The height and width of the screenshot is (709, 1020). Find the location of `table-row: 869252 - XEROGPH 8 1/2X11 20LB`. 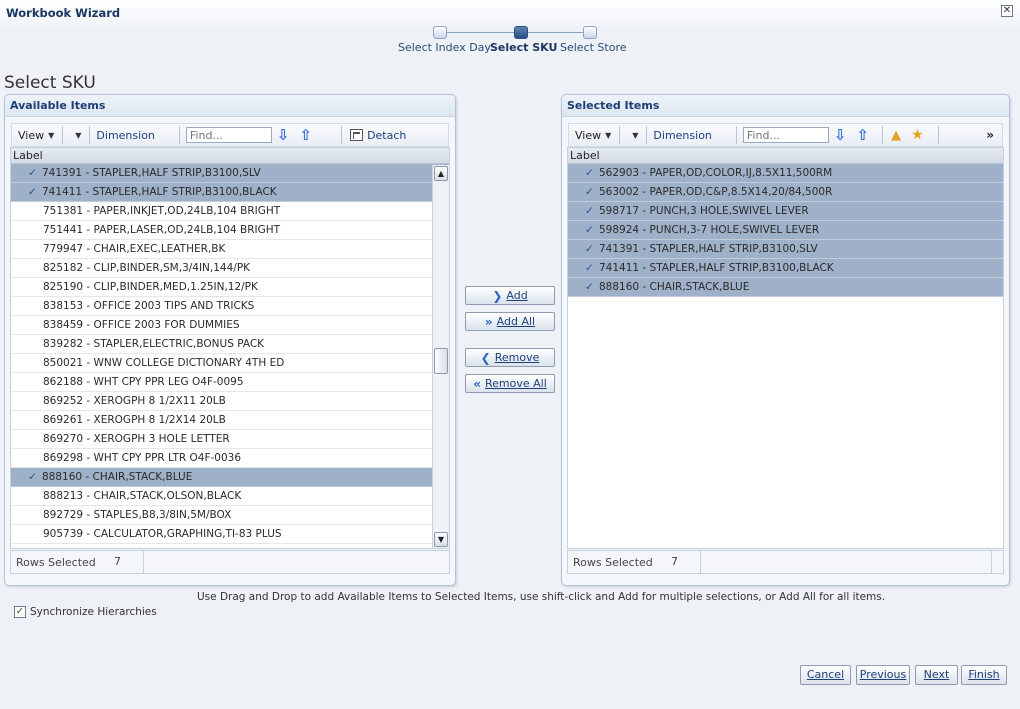

table-row: 869252 - XEROGPH 8 1/2X11 20LB is located at coordinates (230, 401).